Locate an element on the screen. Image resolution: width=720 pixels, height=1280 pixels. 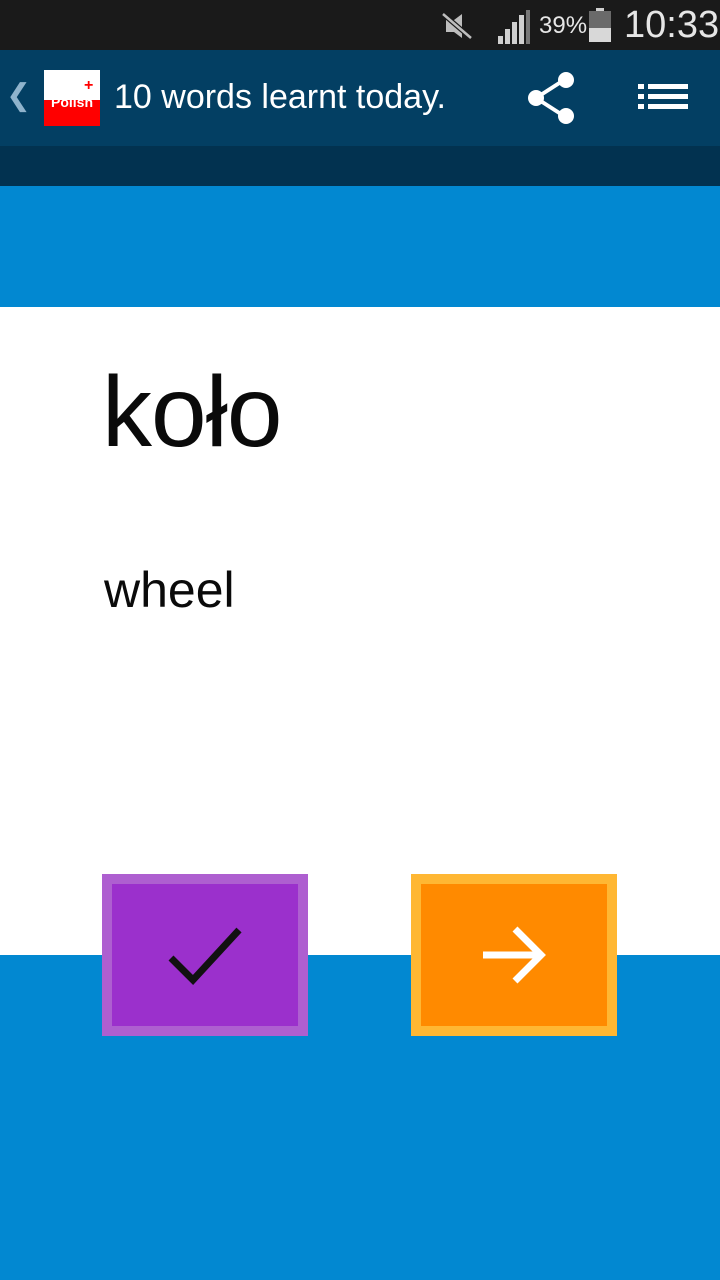
battery-percent: 39% is located at coordinates (563, 25).